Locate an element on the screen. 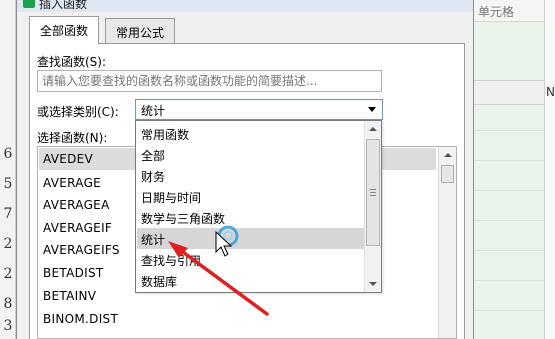  category-label: 或选择类别(C): is located at coordinates (78, 112).